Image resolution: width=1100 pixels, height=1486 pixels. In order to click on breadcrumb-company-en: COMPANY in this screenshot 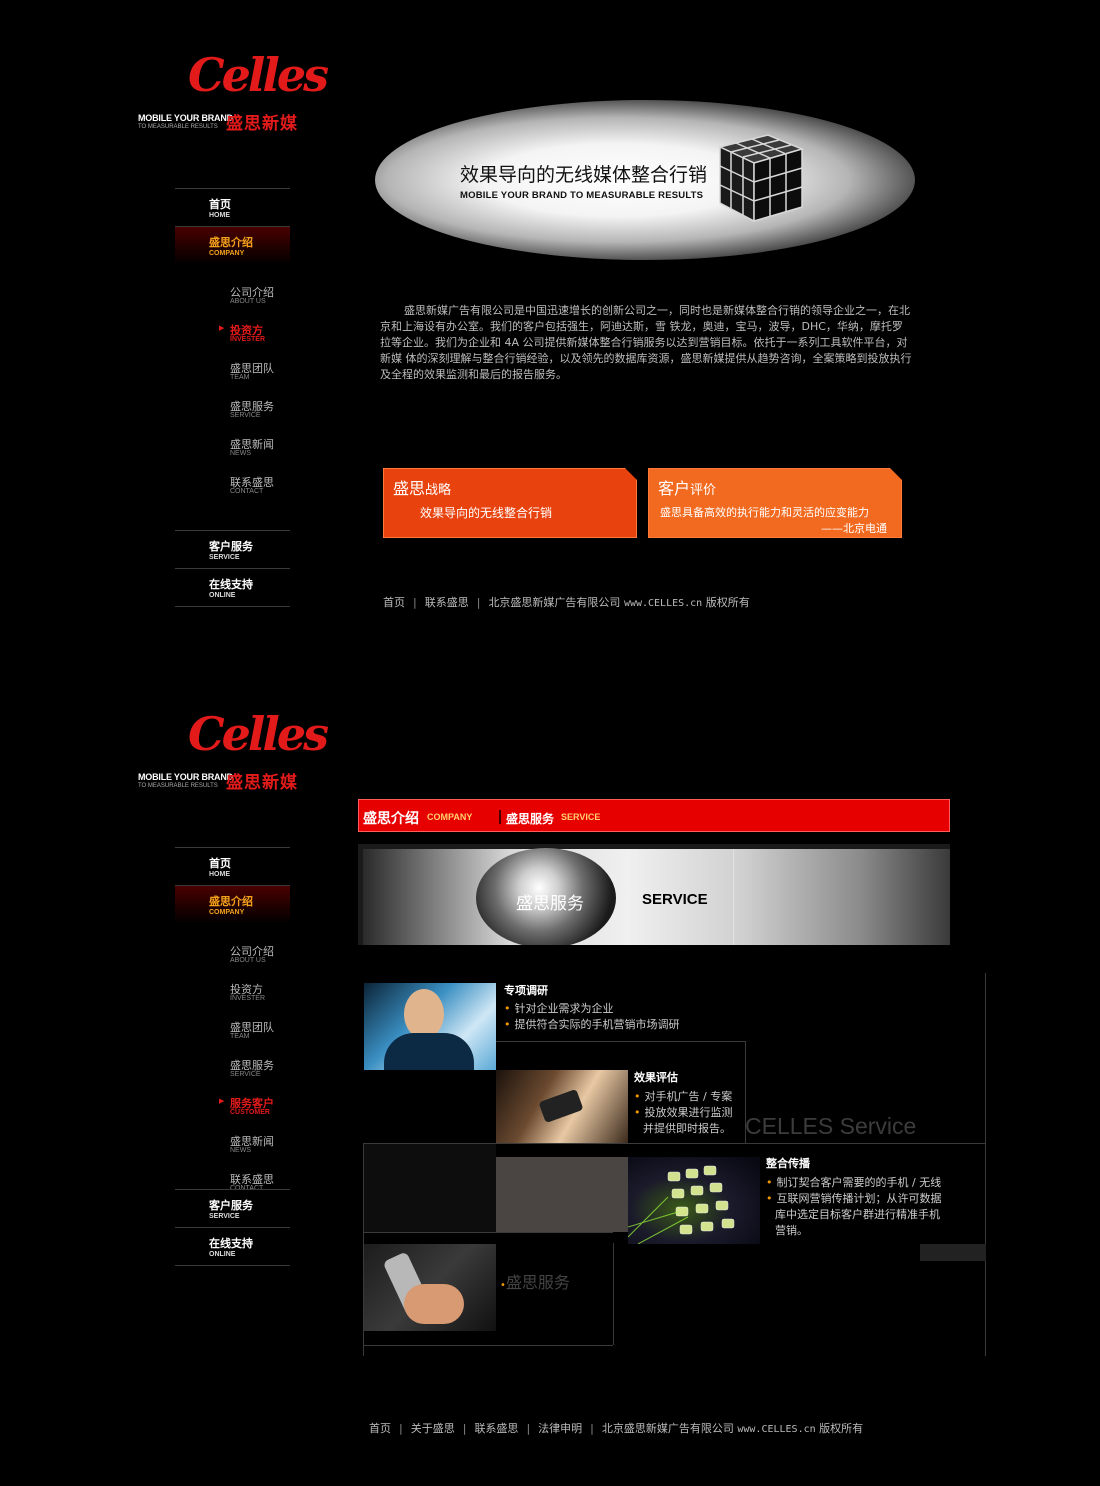, I will do `click(450, 817)`.